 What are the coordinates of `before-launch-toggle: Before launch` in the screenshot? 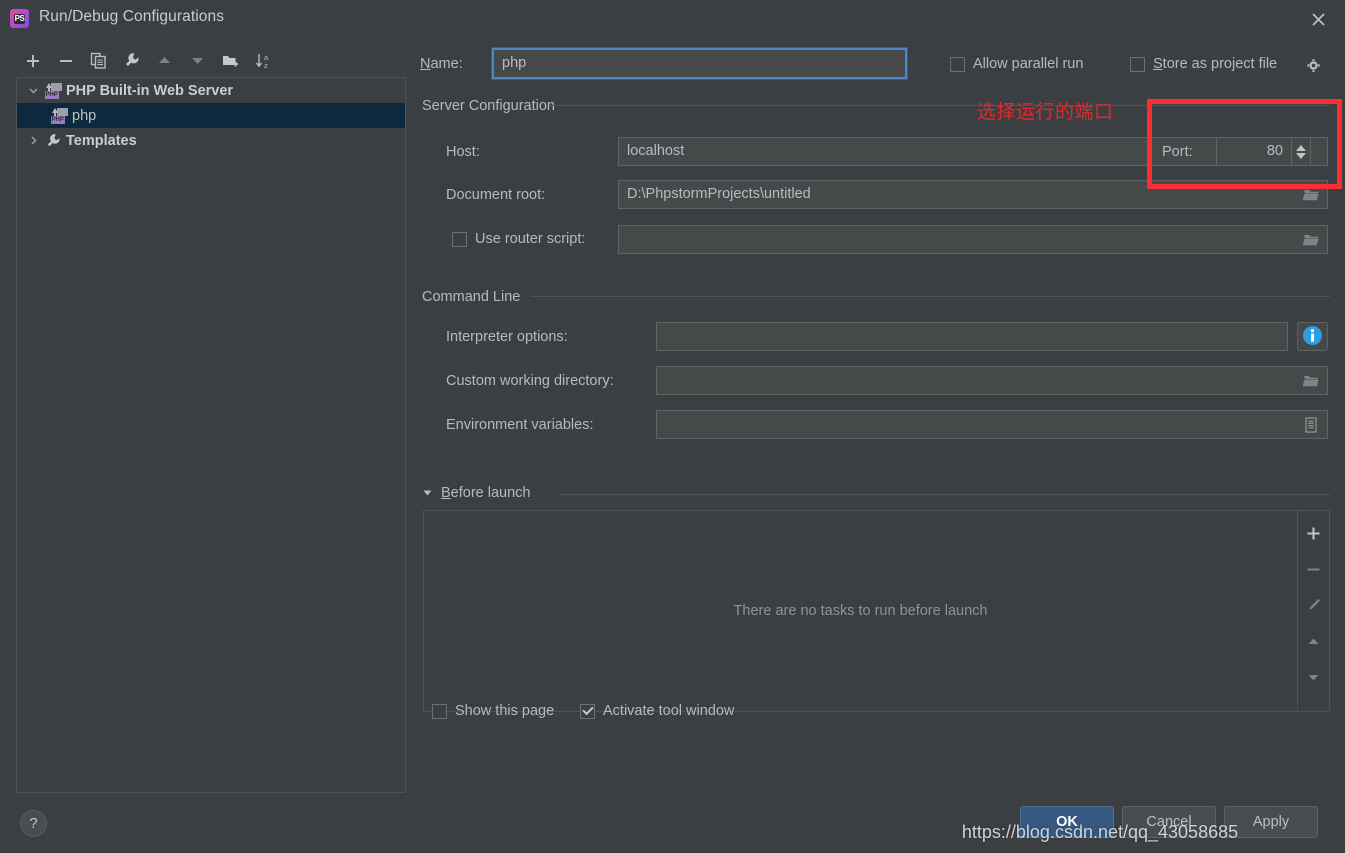 It's located at (476, 493).